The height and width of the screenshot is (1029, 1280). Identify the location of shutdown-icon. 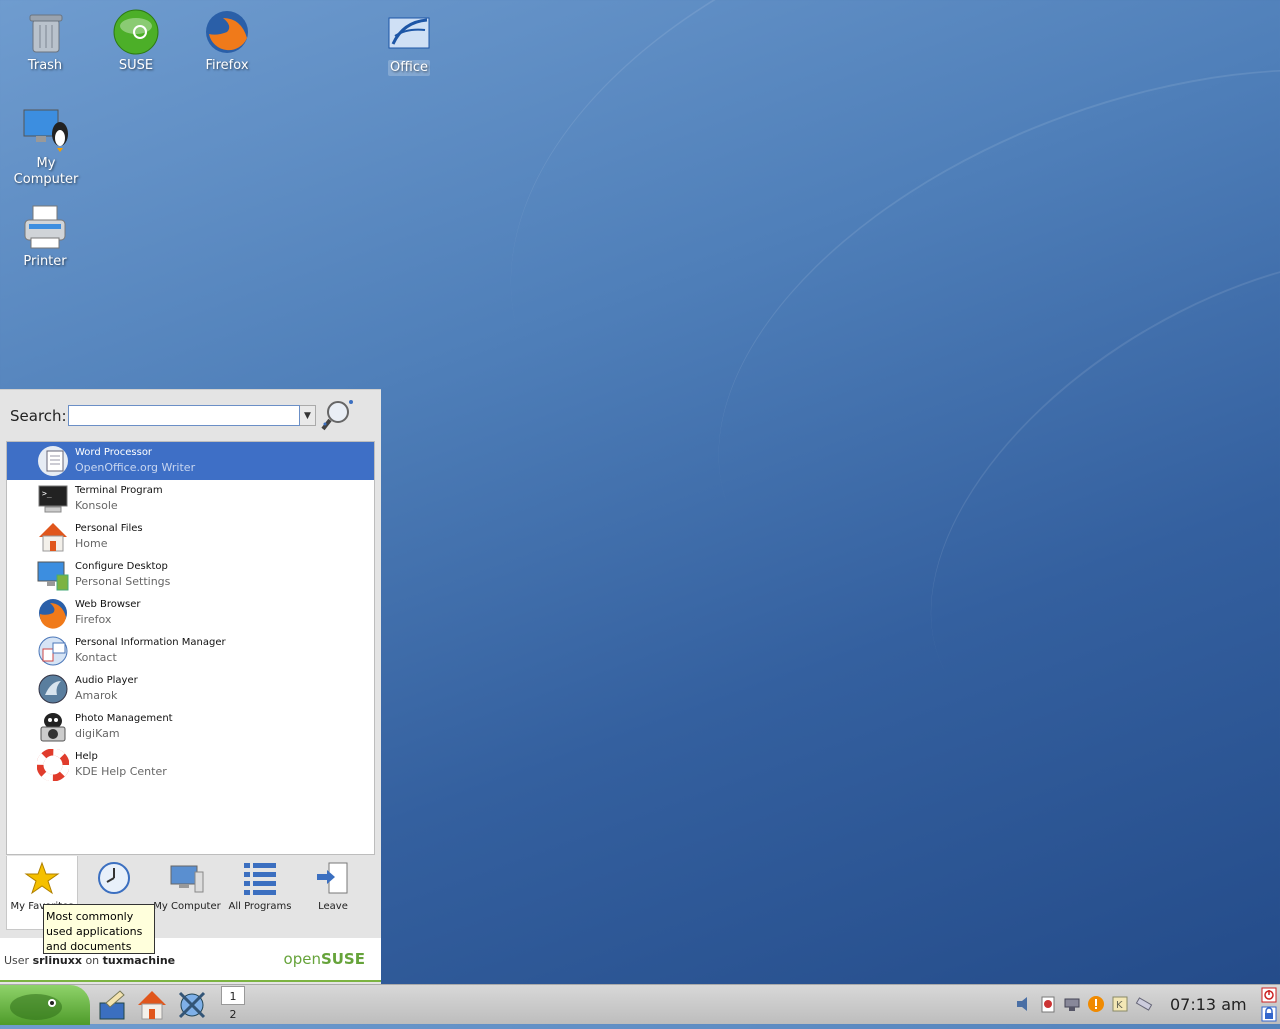
(1269, 995).